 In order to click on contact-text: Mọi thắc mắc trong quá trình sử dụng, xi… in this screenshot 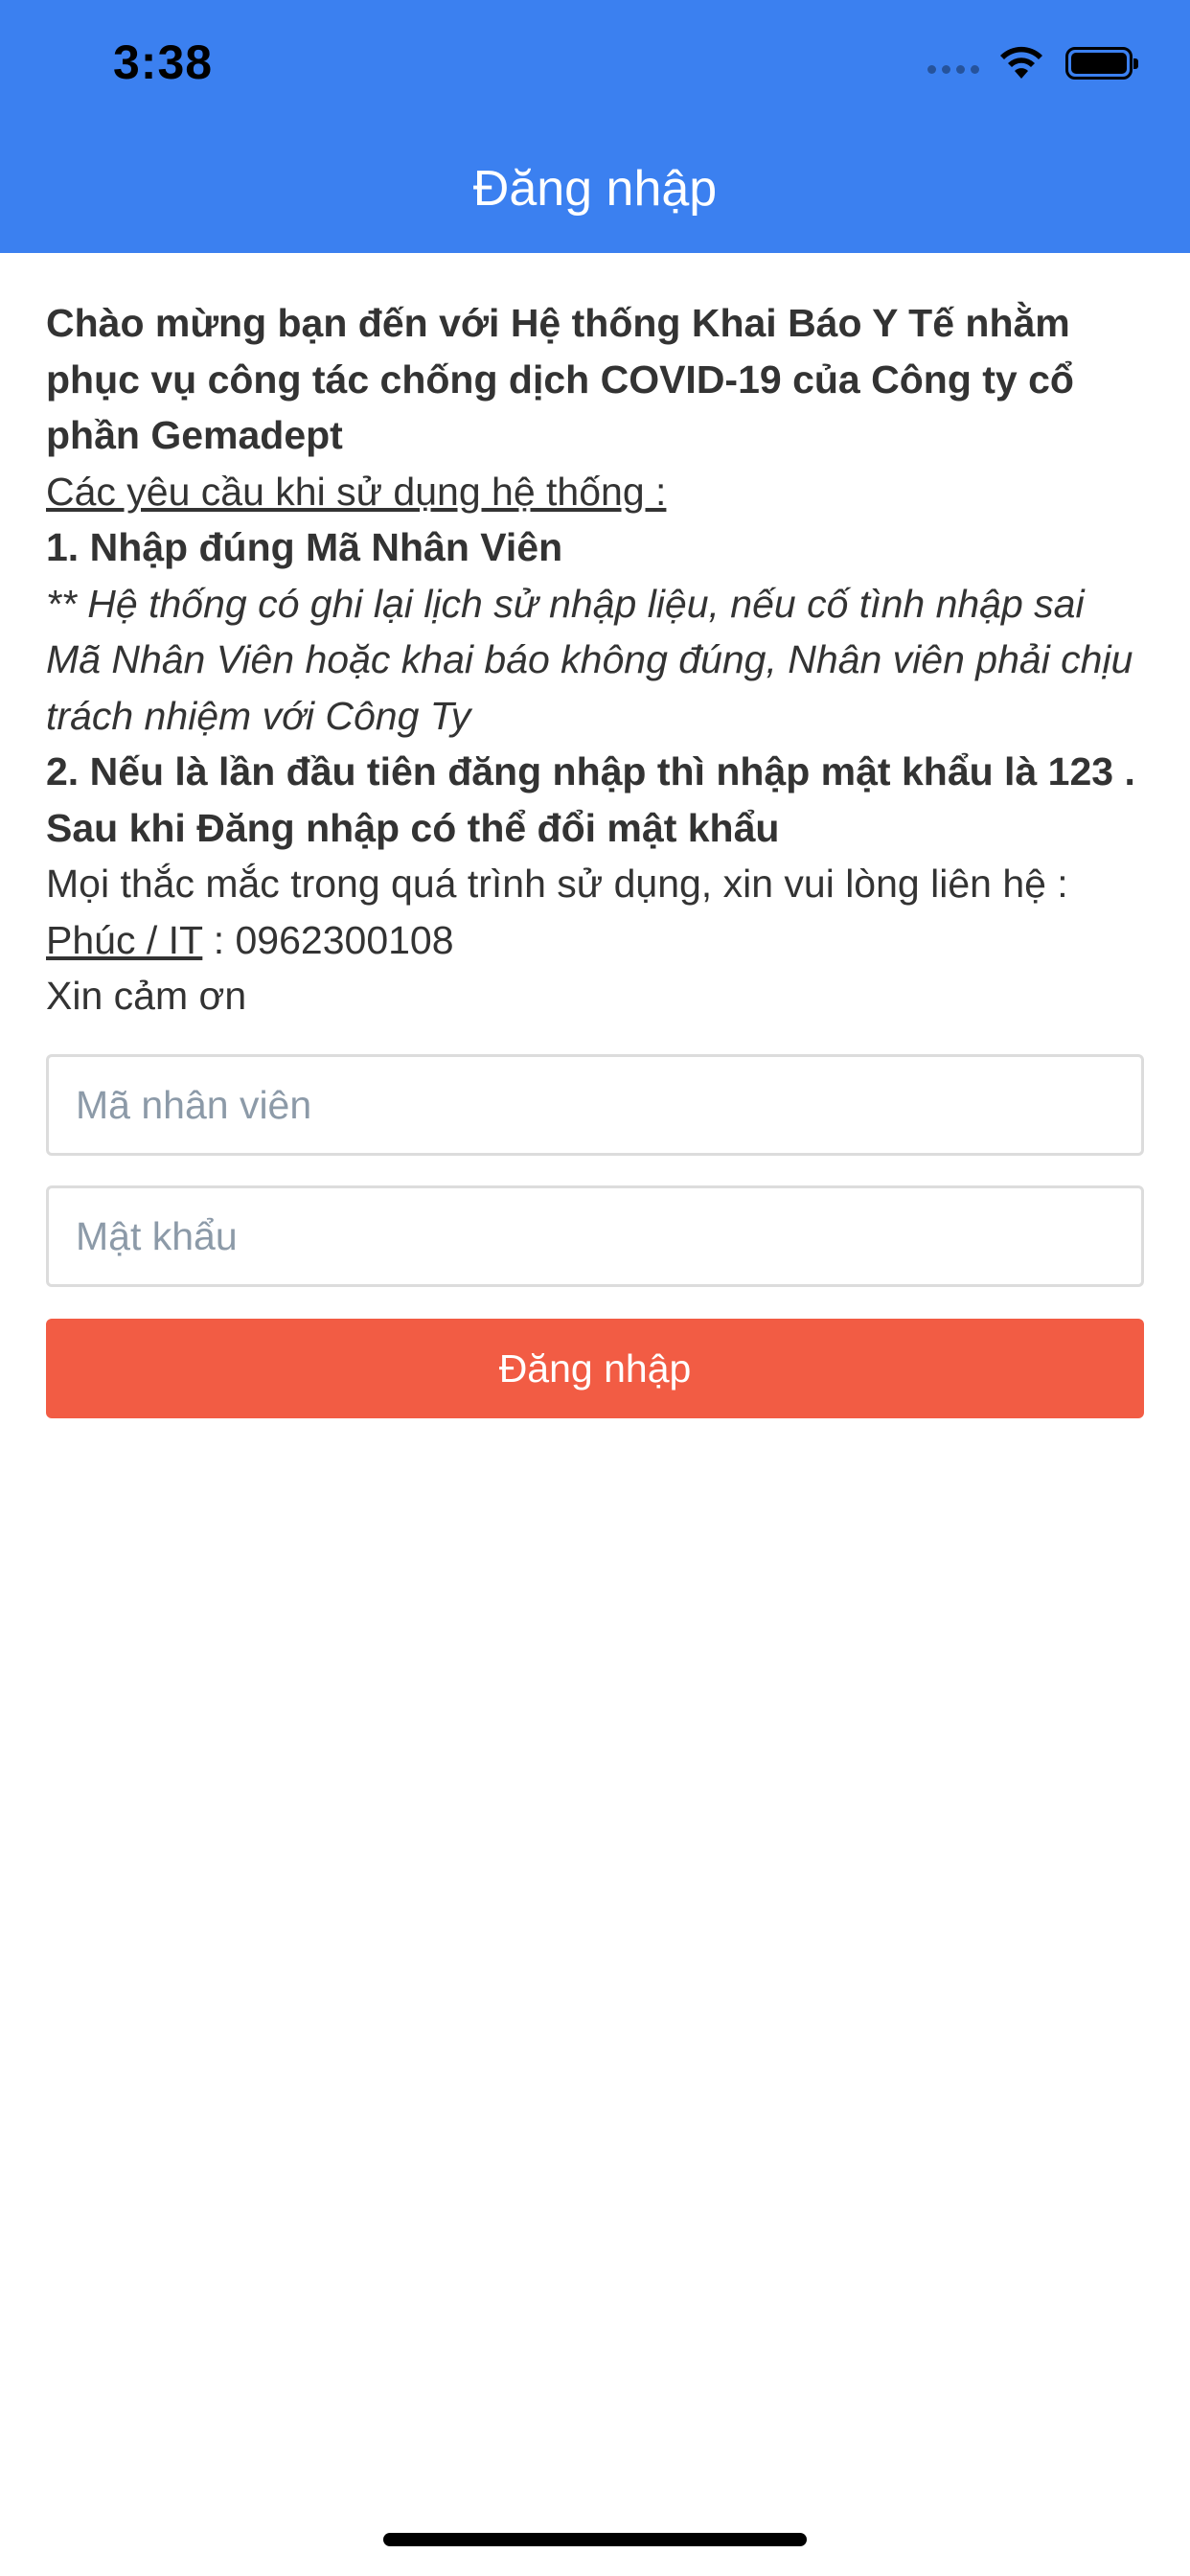, I will do `click(557, 884)`.